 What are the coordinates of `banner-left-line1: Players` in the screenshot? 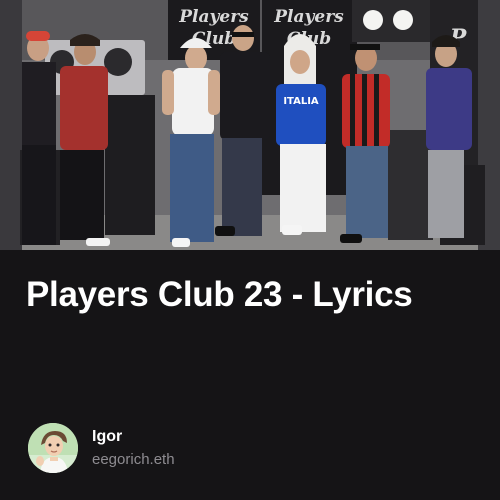 It's located at (213, 17).